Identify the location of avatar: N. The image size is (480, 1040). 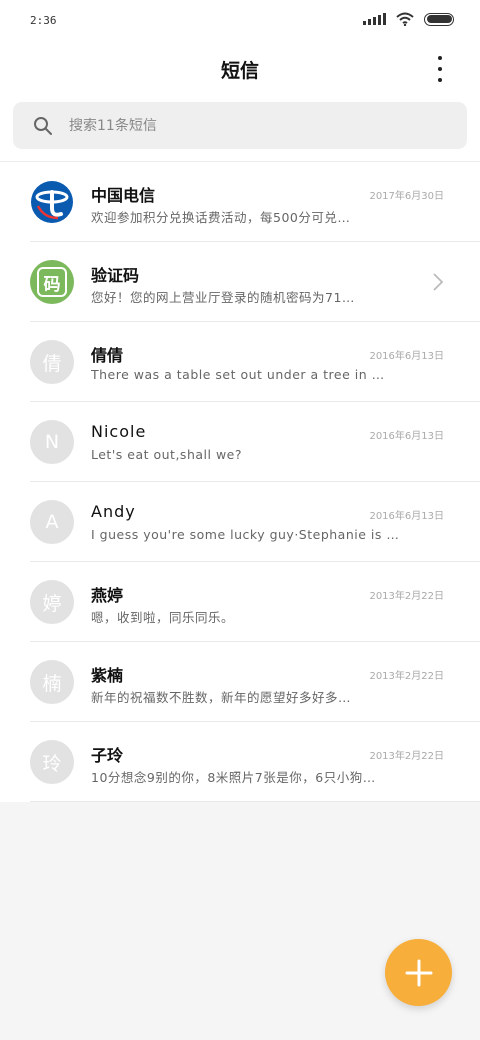
(52, 442).